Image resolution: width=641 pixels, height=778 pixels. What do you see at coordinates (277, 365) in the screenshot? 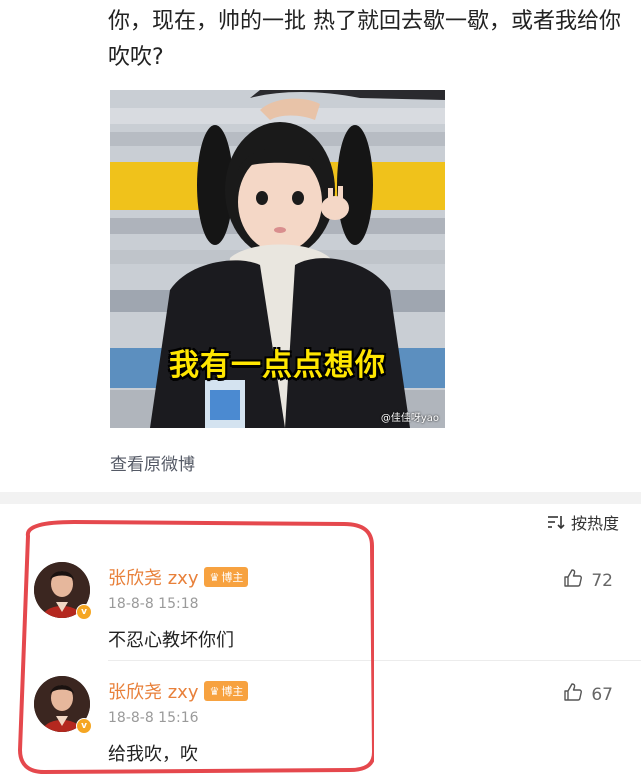
I see `meme-caption: 我有一点点想你` at bounding box center [277, 365].